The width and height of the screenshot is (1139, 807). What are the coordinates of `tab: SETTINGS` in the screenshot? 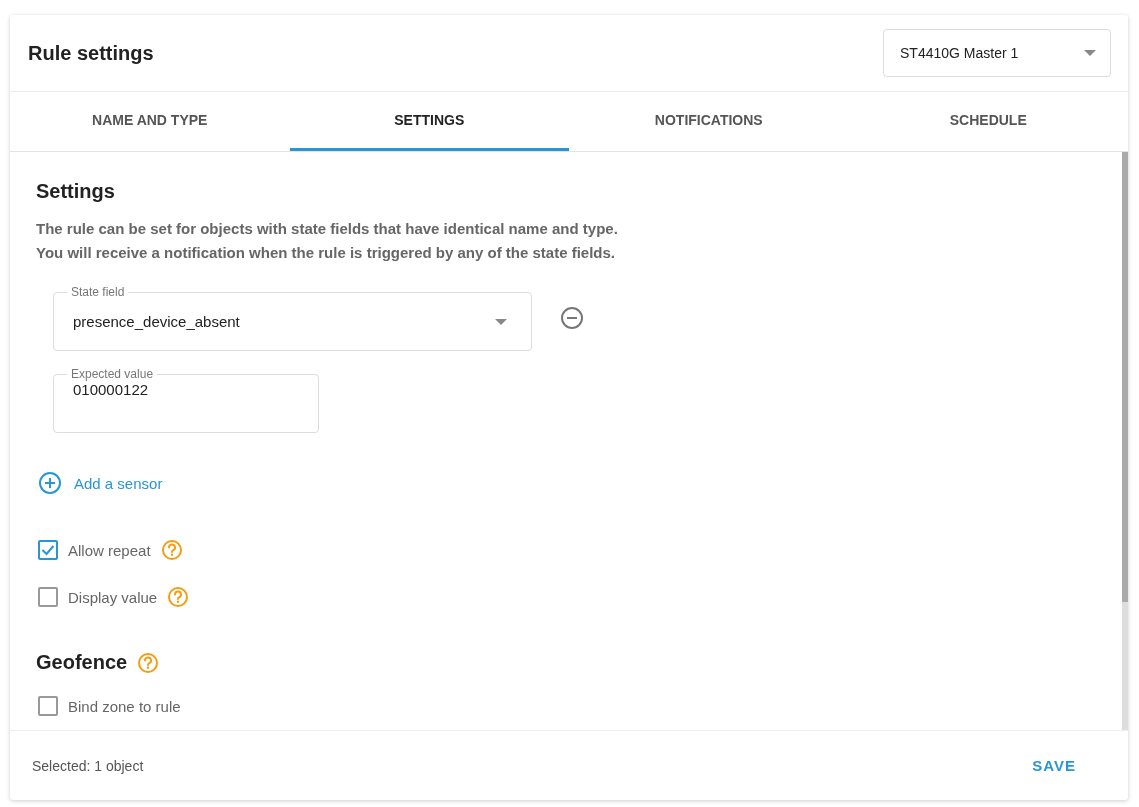 It's located at (429, 121).